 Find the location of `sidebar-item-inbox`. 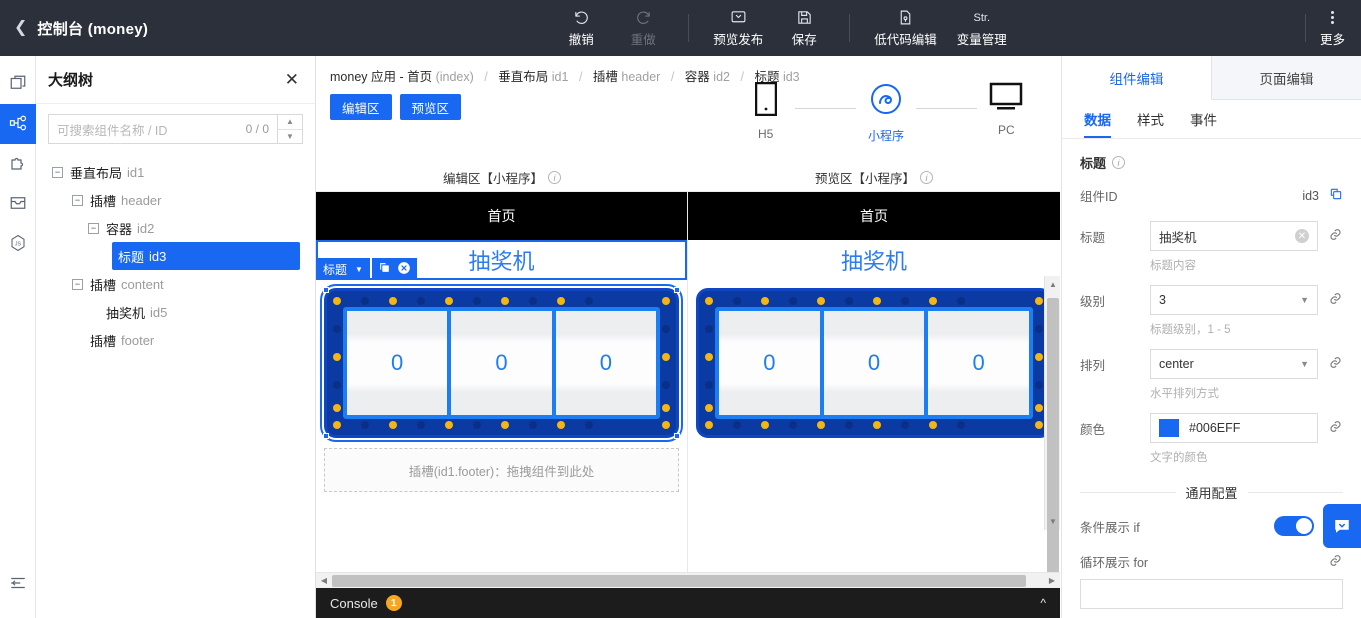

sidebar-item-inbox is located at coordinates (18, 204).